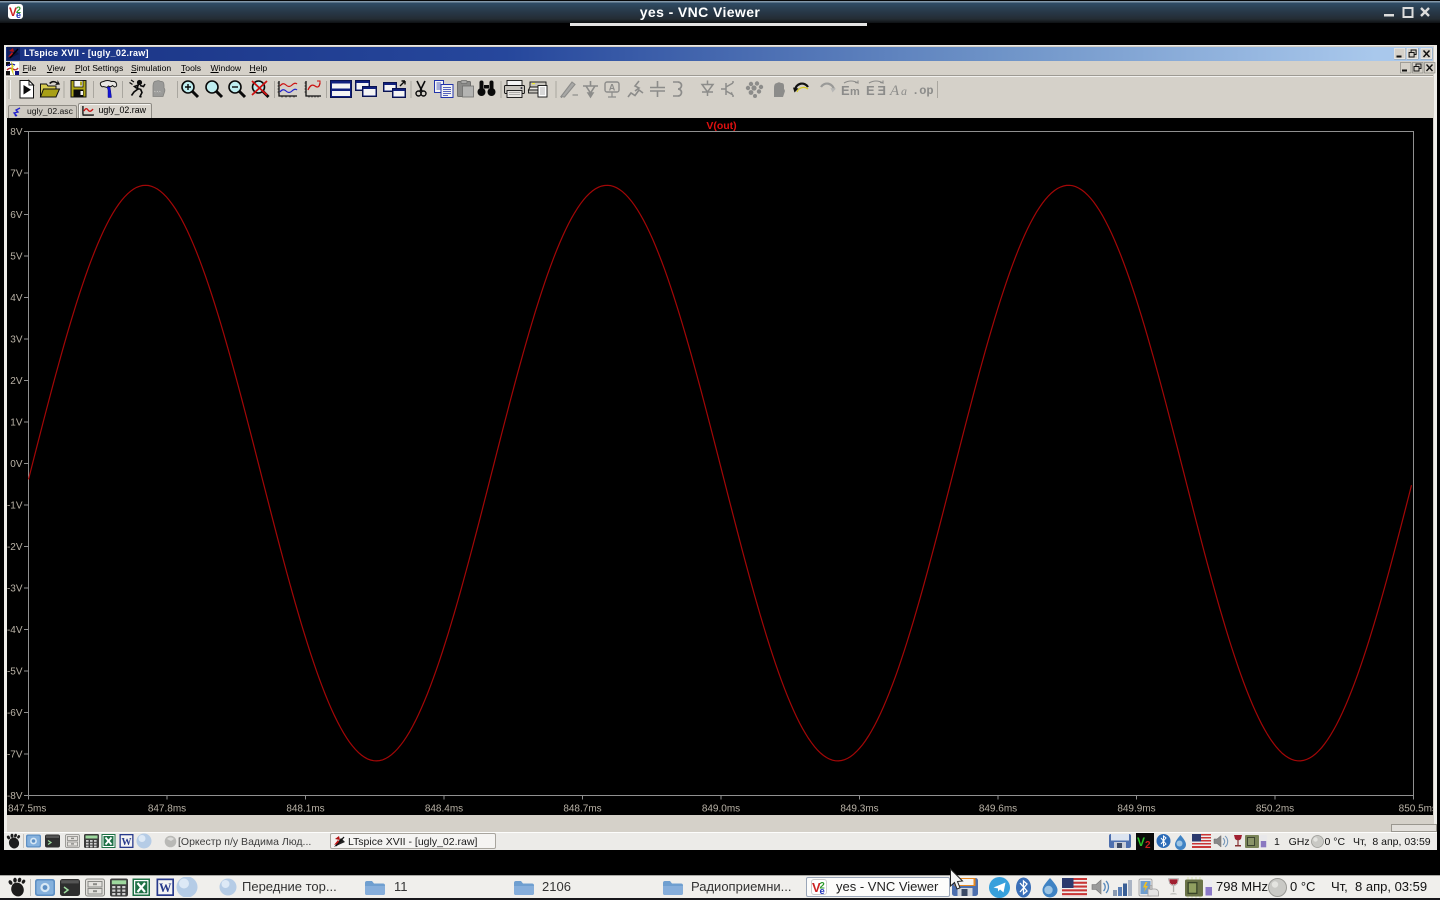 This screenshot has height=900, width=1440. I want to click on svg-text: 849.6ms, so click(998, 809).